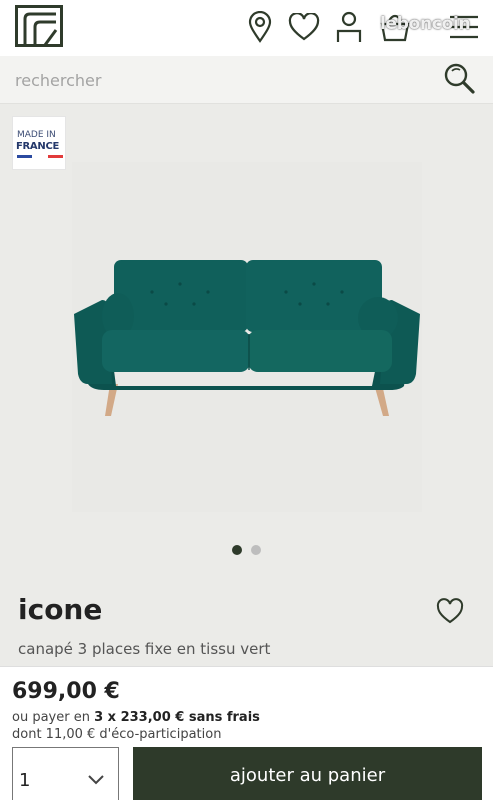 This screenshot has height=800, width=493. Describe the element at coordinates (51, 717) in the screenshot. I see `installment-prefix: ou payer en` at that location.